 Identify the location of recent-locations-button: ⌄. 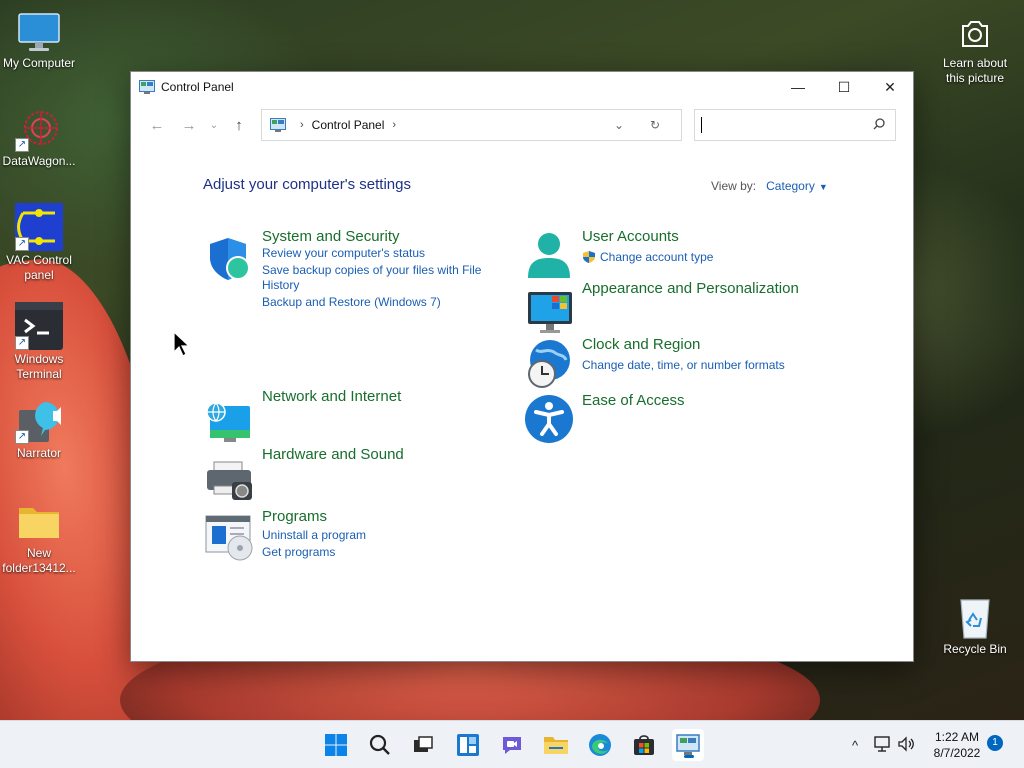
(214, 125).